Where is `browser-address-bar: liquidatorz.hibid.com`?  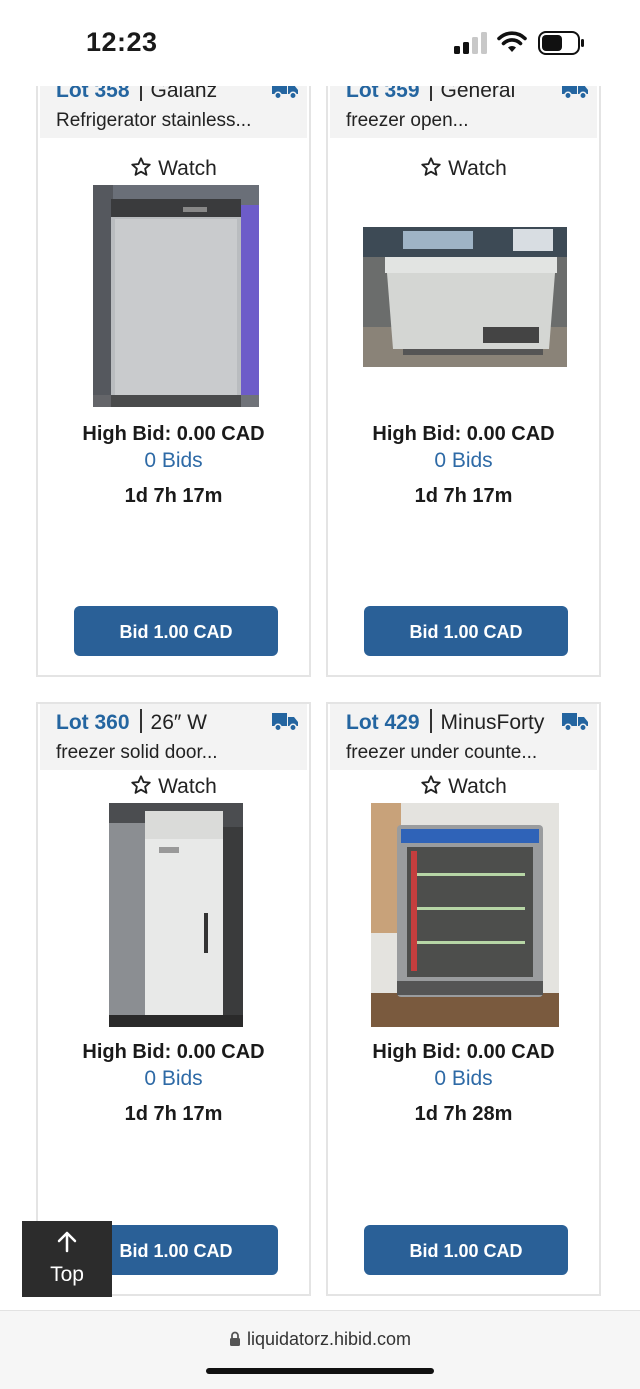 browser-address-bar: liquidatorz.hibid.com is located at coordinates (320, 1349).